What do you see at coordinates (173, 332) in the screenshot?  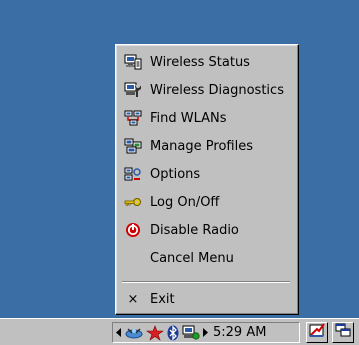 I see `bluetooth-icon` at bounding box center [173, 332].